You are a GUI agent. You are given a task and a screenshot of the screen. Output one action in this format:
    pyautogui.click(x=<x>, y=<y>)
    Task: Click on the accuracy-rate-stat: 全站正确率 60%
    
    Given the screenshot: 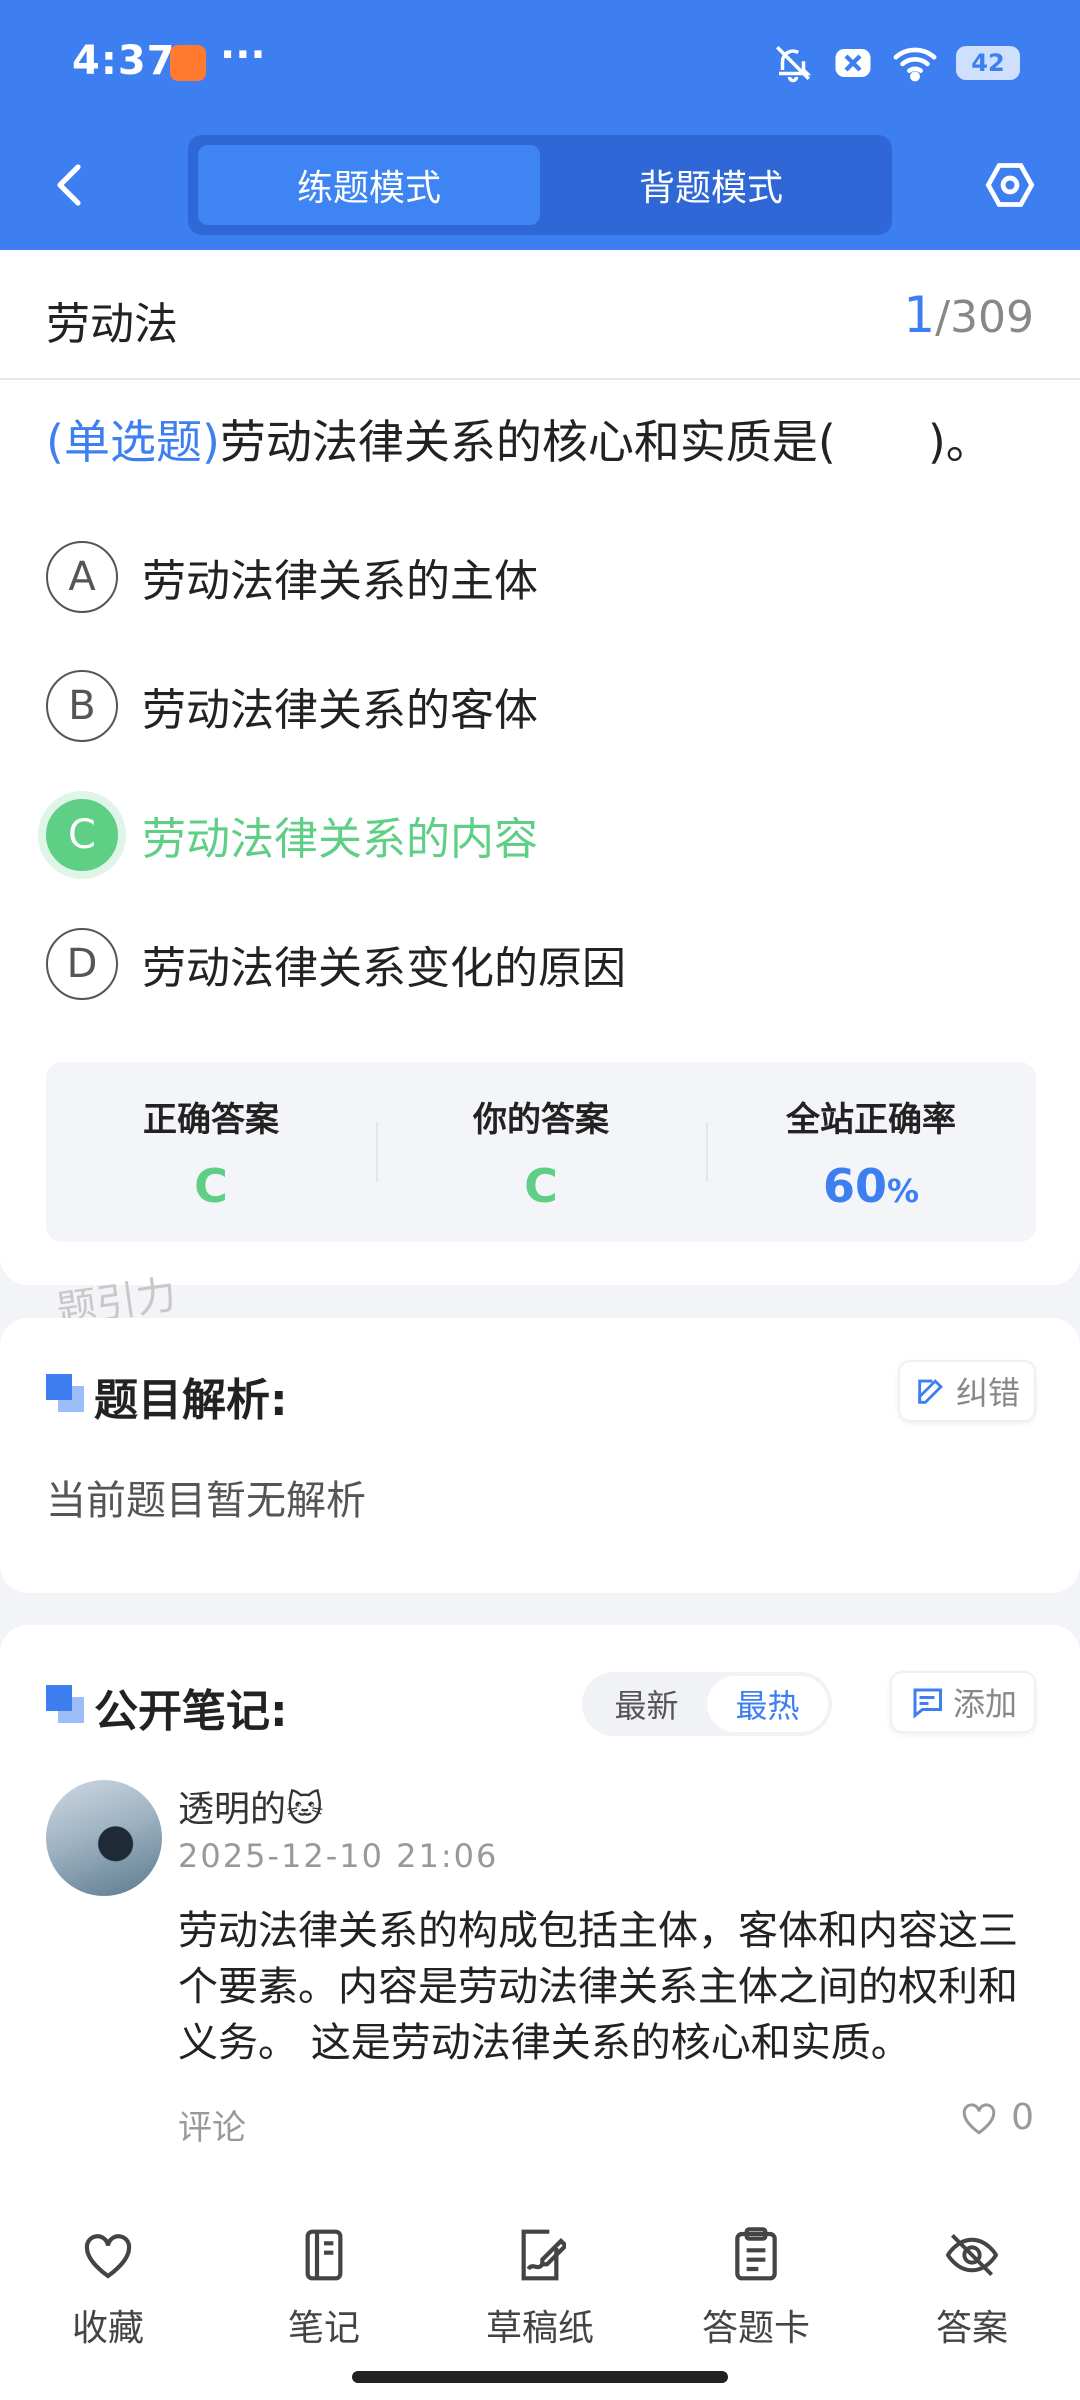 What is the action you would take?
    pyautogui.click(x=871, y=1152)
    